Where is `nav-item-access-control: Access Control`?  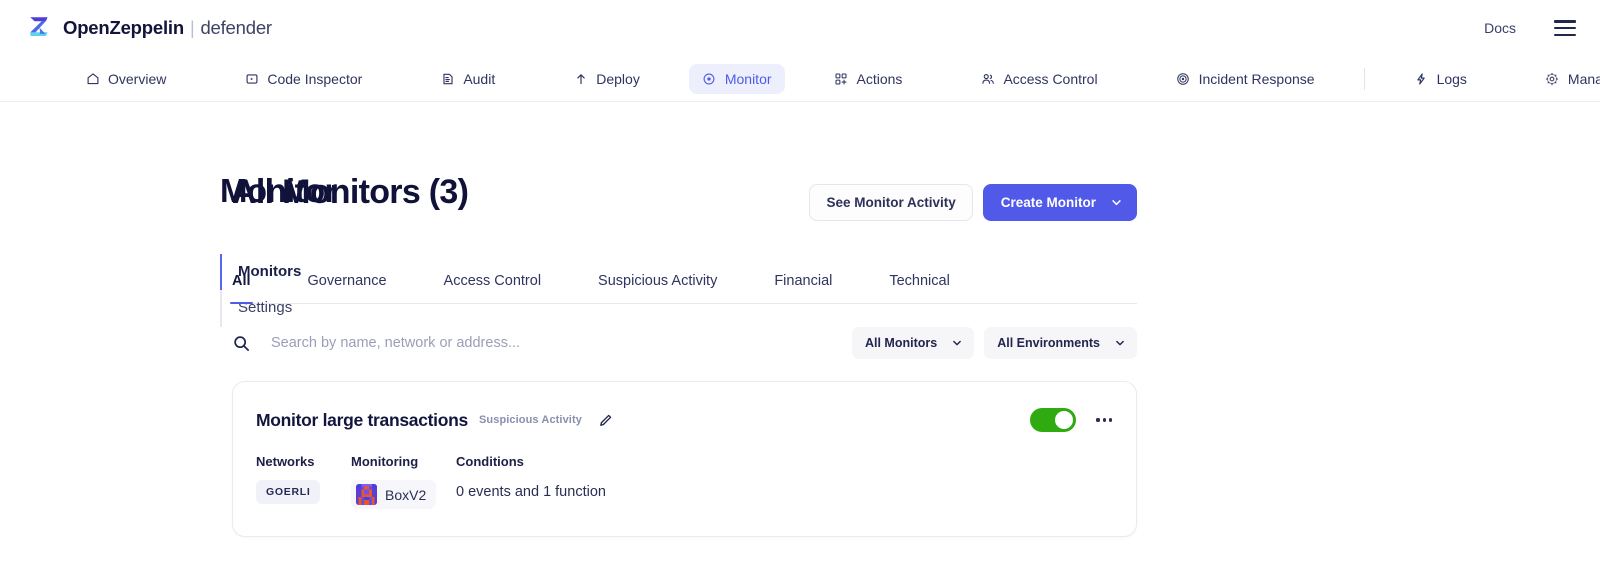
nav-item-access-control: Access Control is located at coordinates (1038, 79).